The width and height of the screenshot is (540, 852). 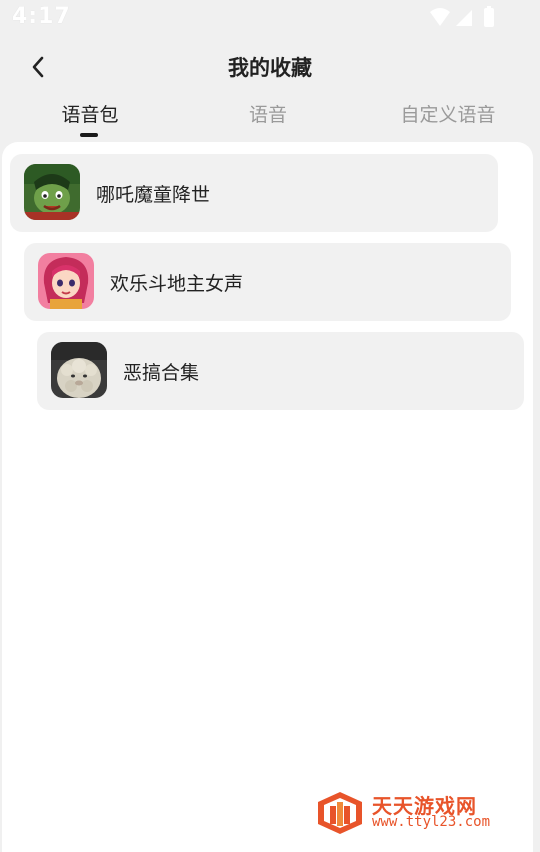 What do you see at coordinates (41, 16) in the screenshot?
I see `status-time: 4:17` at bounding box center [41, 16].